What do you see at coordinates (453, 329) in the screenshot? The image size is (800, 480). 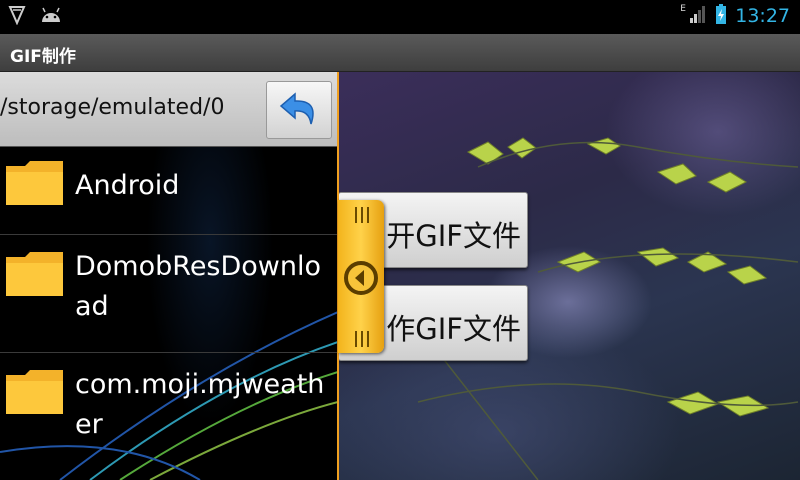 I see `make-gif-label: 作GIF文件` at bounding box center [453, 329].